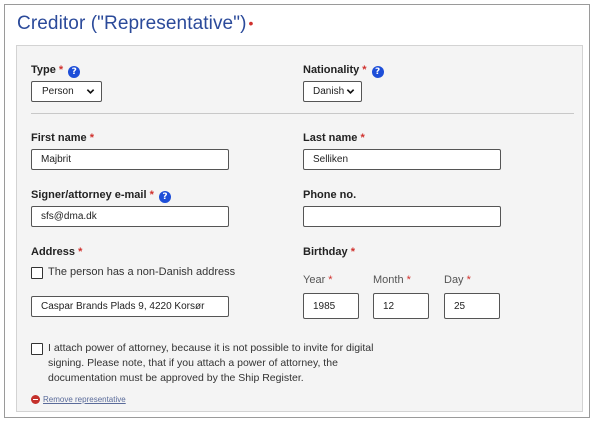 The image size is (598, 424). I want to click on type-select: Person, so click(66, 91).